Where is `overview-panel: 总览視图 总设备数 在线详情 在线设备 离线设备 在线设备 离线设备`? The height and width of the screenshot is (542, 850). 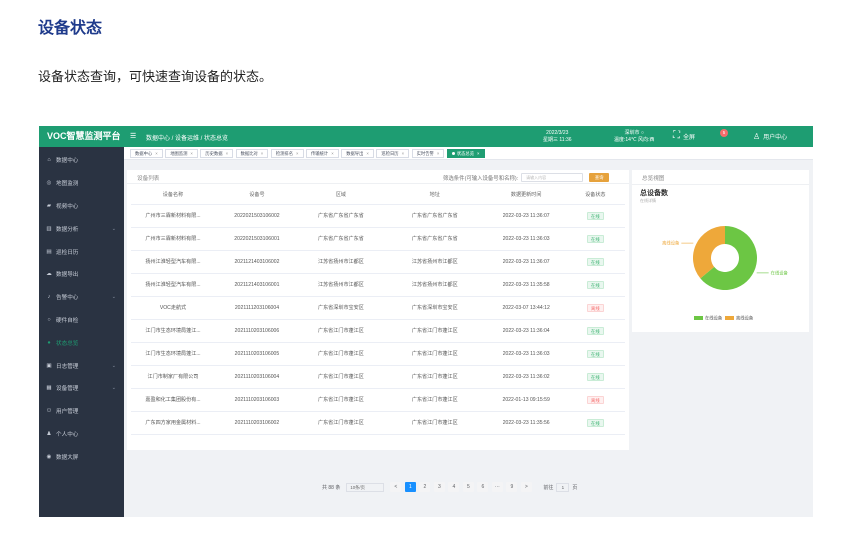
overview-panel: 总览視图 总设备数 在线详情 在线设备 离线设备 在线设备 离线设备 is located at coordinates (720, 251).